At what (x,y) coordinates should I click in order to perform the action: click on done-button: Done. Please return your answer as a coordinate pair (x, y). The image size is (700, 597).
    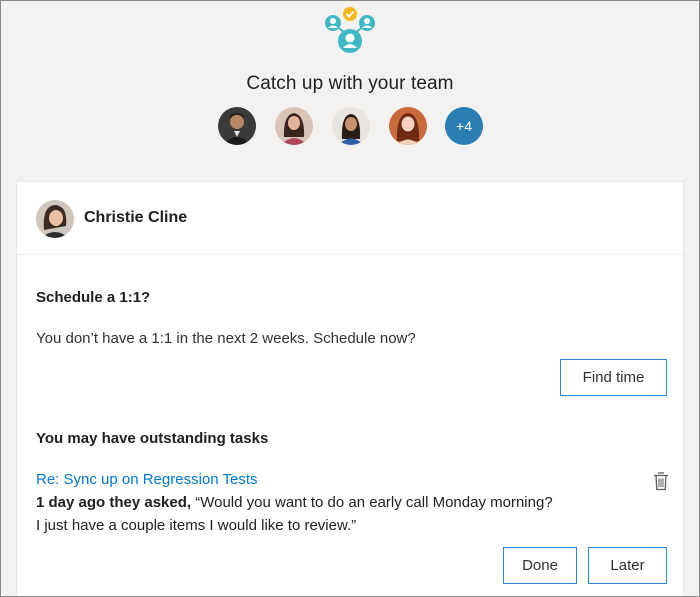
    Looking at the image, I should click on (540, 565).